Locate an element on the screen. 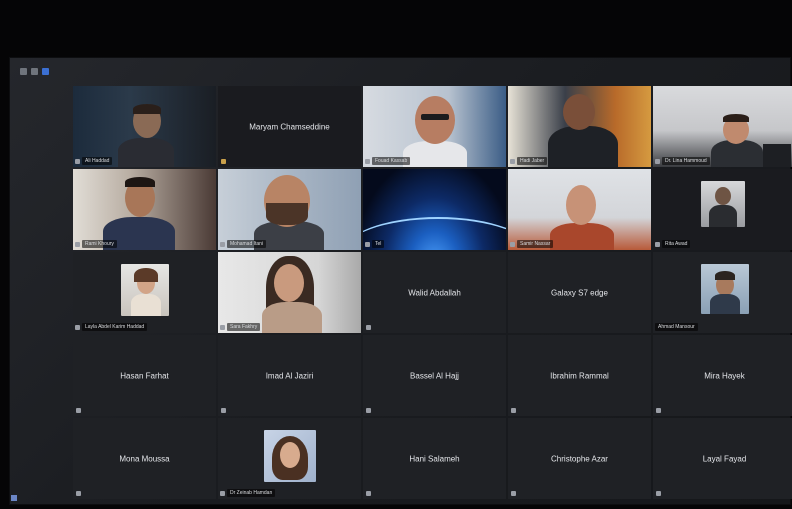 Image resolution: width=792 pixels, height=509 pixels. participant-tile: Mira Hayek is located at coordinates (722, 375).